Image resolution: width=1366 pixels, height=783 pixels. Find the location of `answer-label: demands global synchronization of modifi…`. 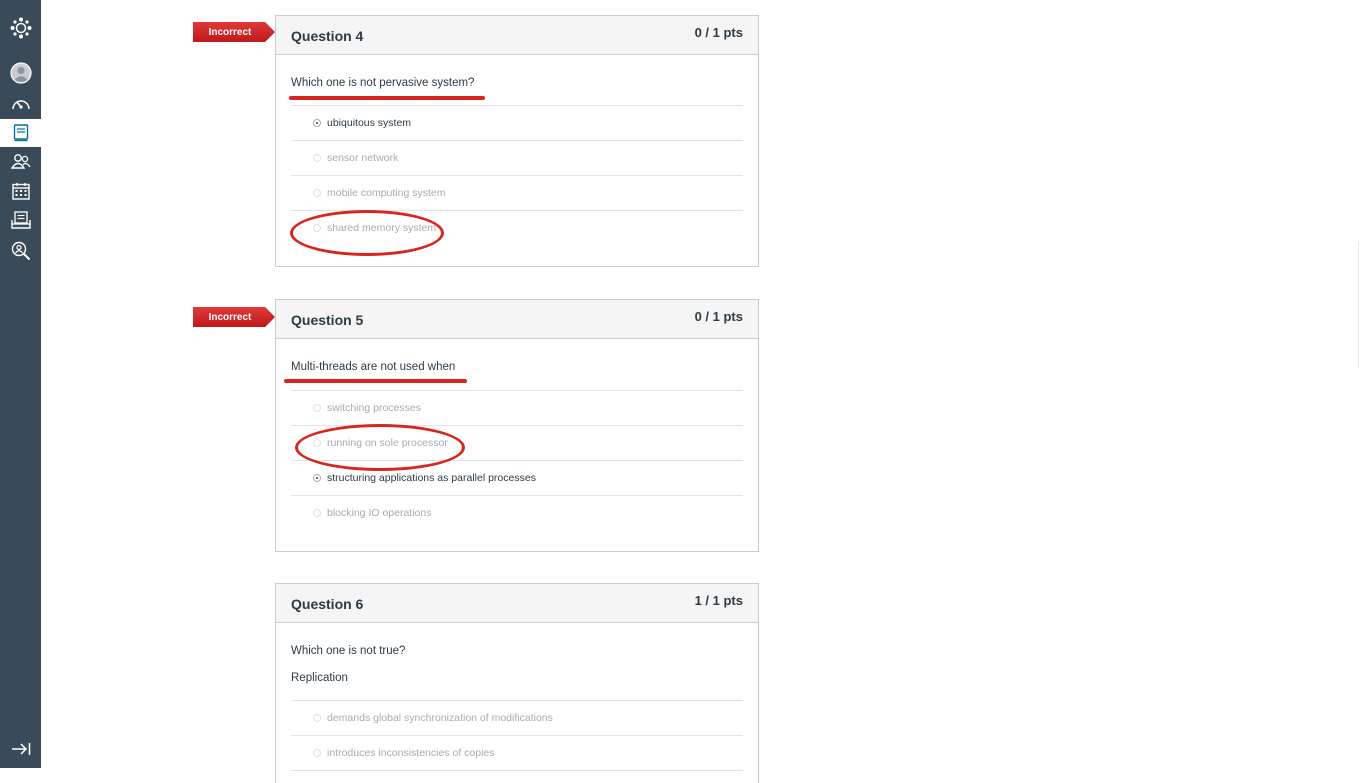

answer-label: demands global synchronization of modifi… is located at coordinates (440, 718).